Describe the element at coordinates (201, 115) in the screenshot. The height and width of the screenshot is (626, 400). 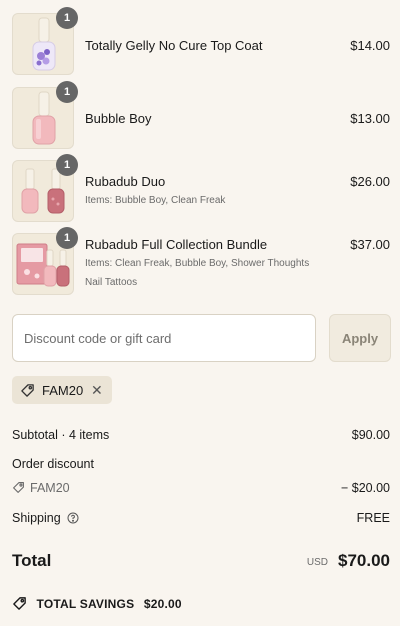
I see `line-item: 1 Bubble Boy $13.00` at that location.